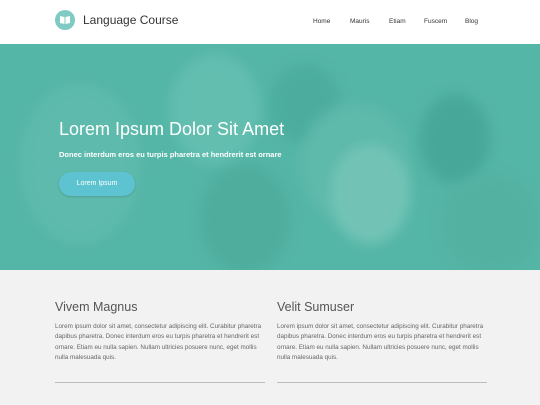 The width and height of the screenshot is (540, 405). I want to click on nav-fuscem: Fuscem, so click(435, 21).